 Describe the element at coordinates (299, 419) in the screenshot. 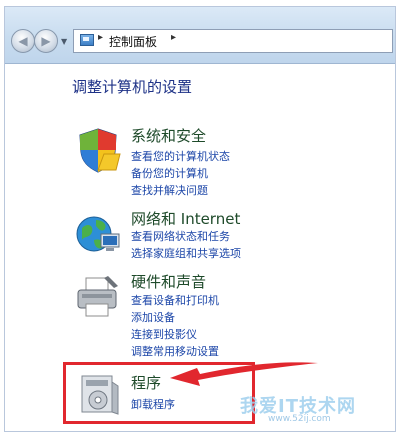

I see `watermark-url: www.52ij.com` at that location.